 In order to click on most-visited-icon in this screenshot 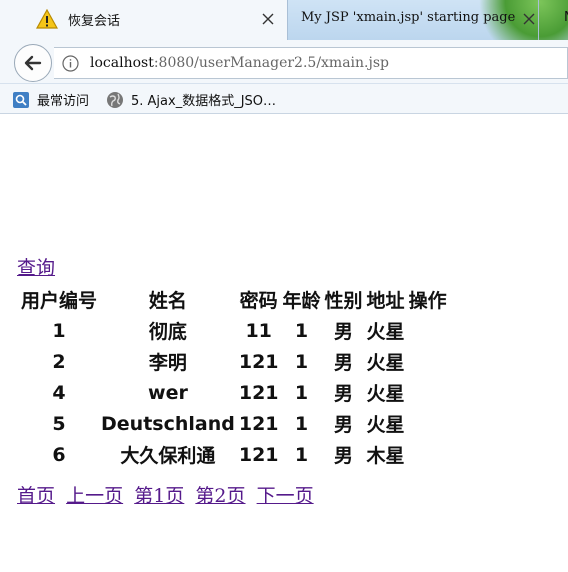, I will do `click(21, 99)`.